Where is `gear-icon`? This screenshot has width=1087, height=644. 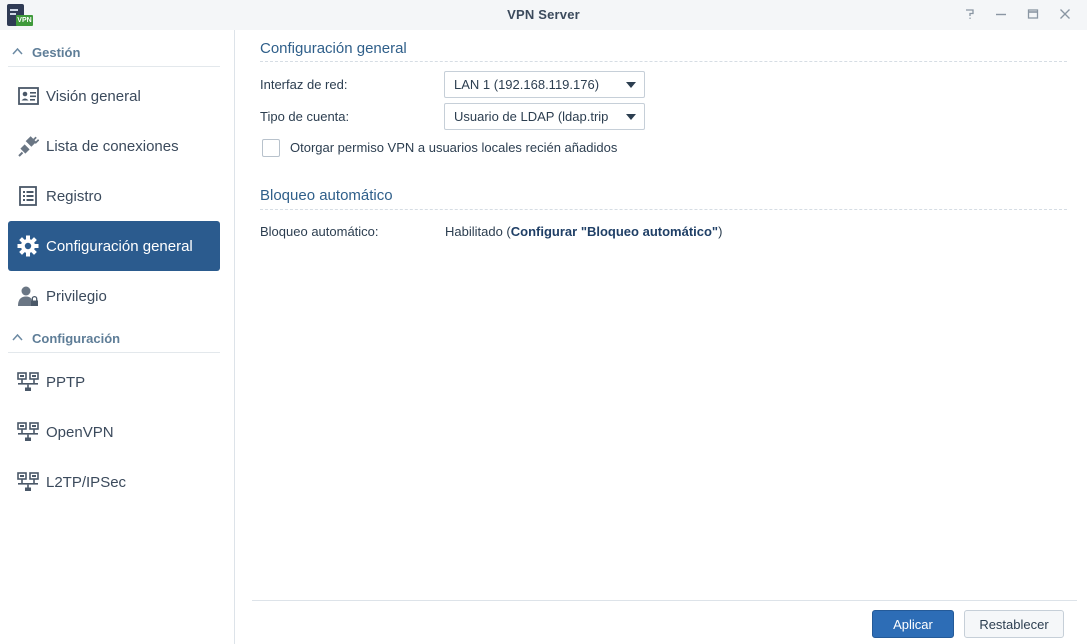 gear-icon is located at coordinates (28, 246).